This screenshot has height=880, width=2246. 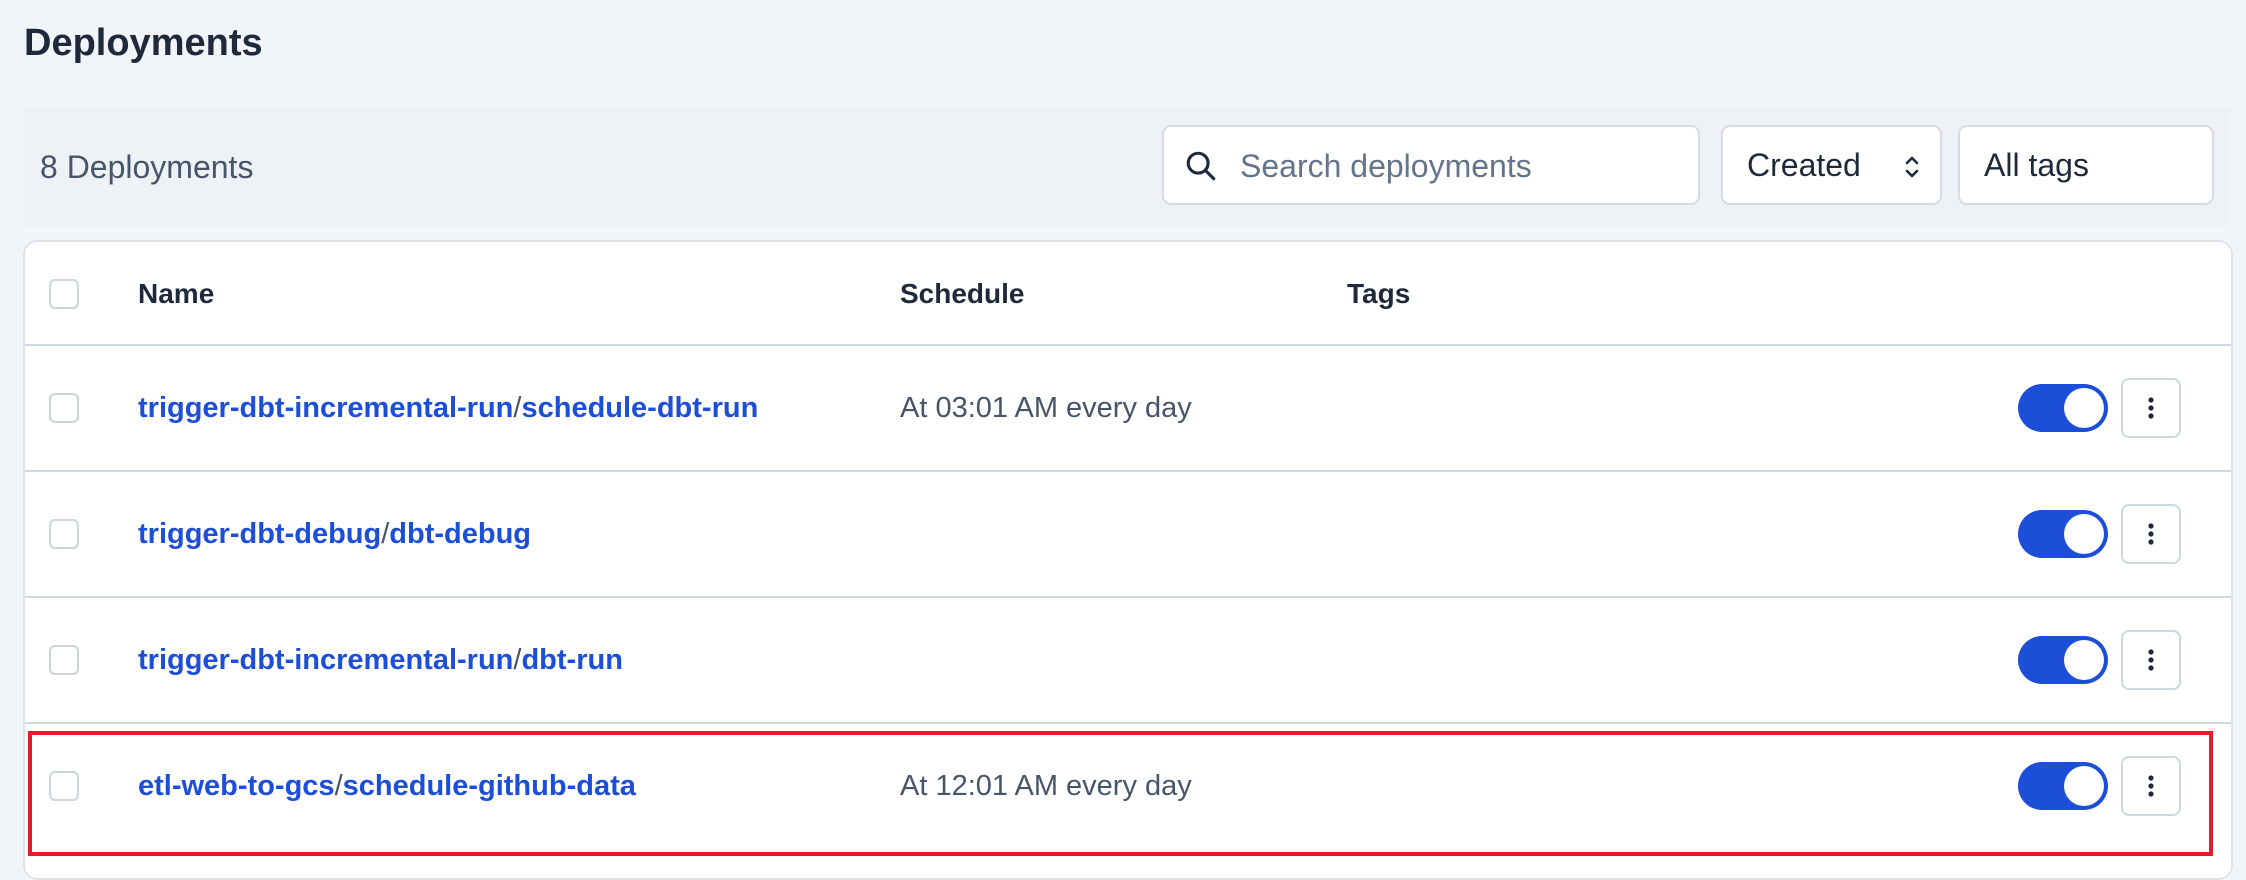 I want to click on deployment-name: trigger-dbt-debug/dbt-debug, so click(x=334, y=534).